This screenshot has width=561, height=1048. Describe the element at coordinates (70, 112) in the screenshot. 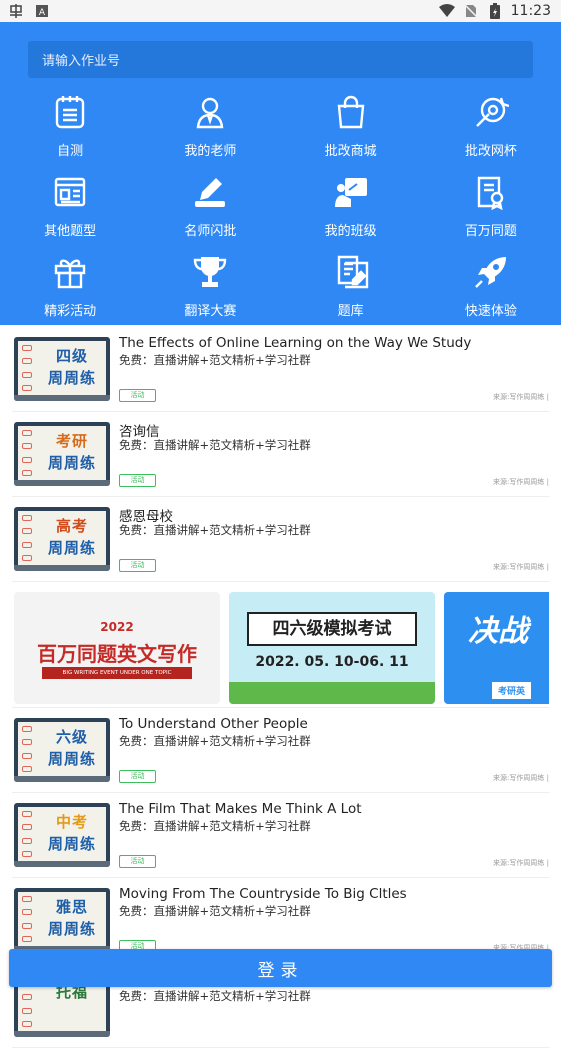

I see `notebook-icon` at that location.